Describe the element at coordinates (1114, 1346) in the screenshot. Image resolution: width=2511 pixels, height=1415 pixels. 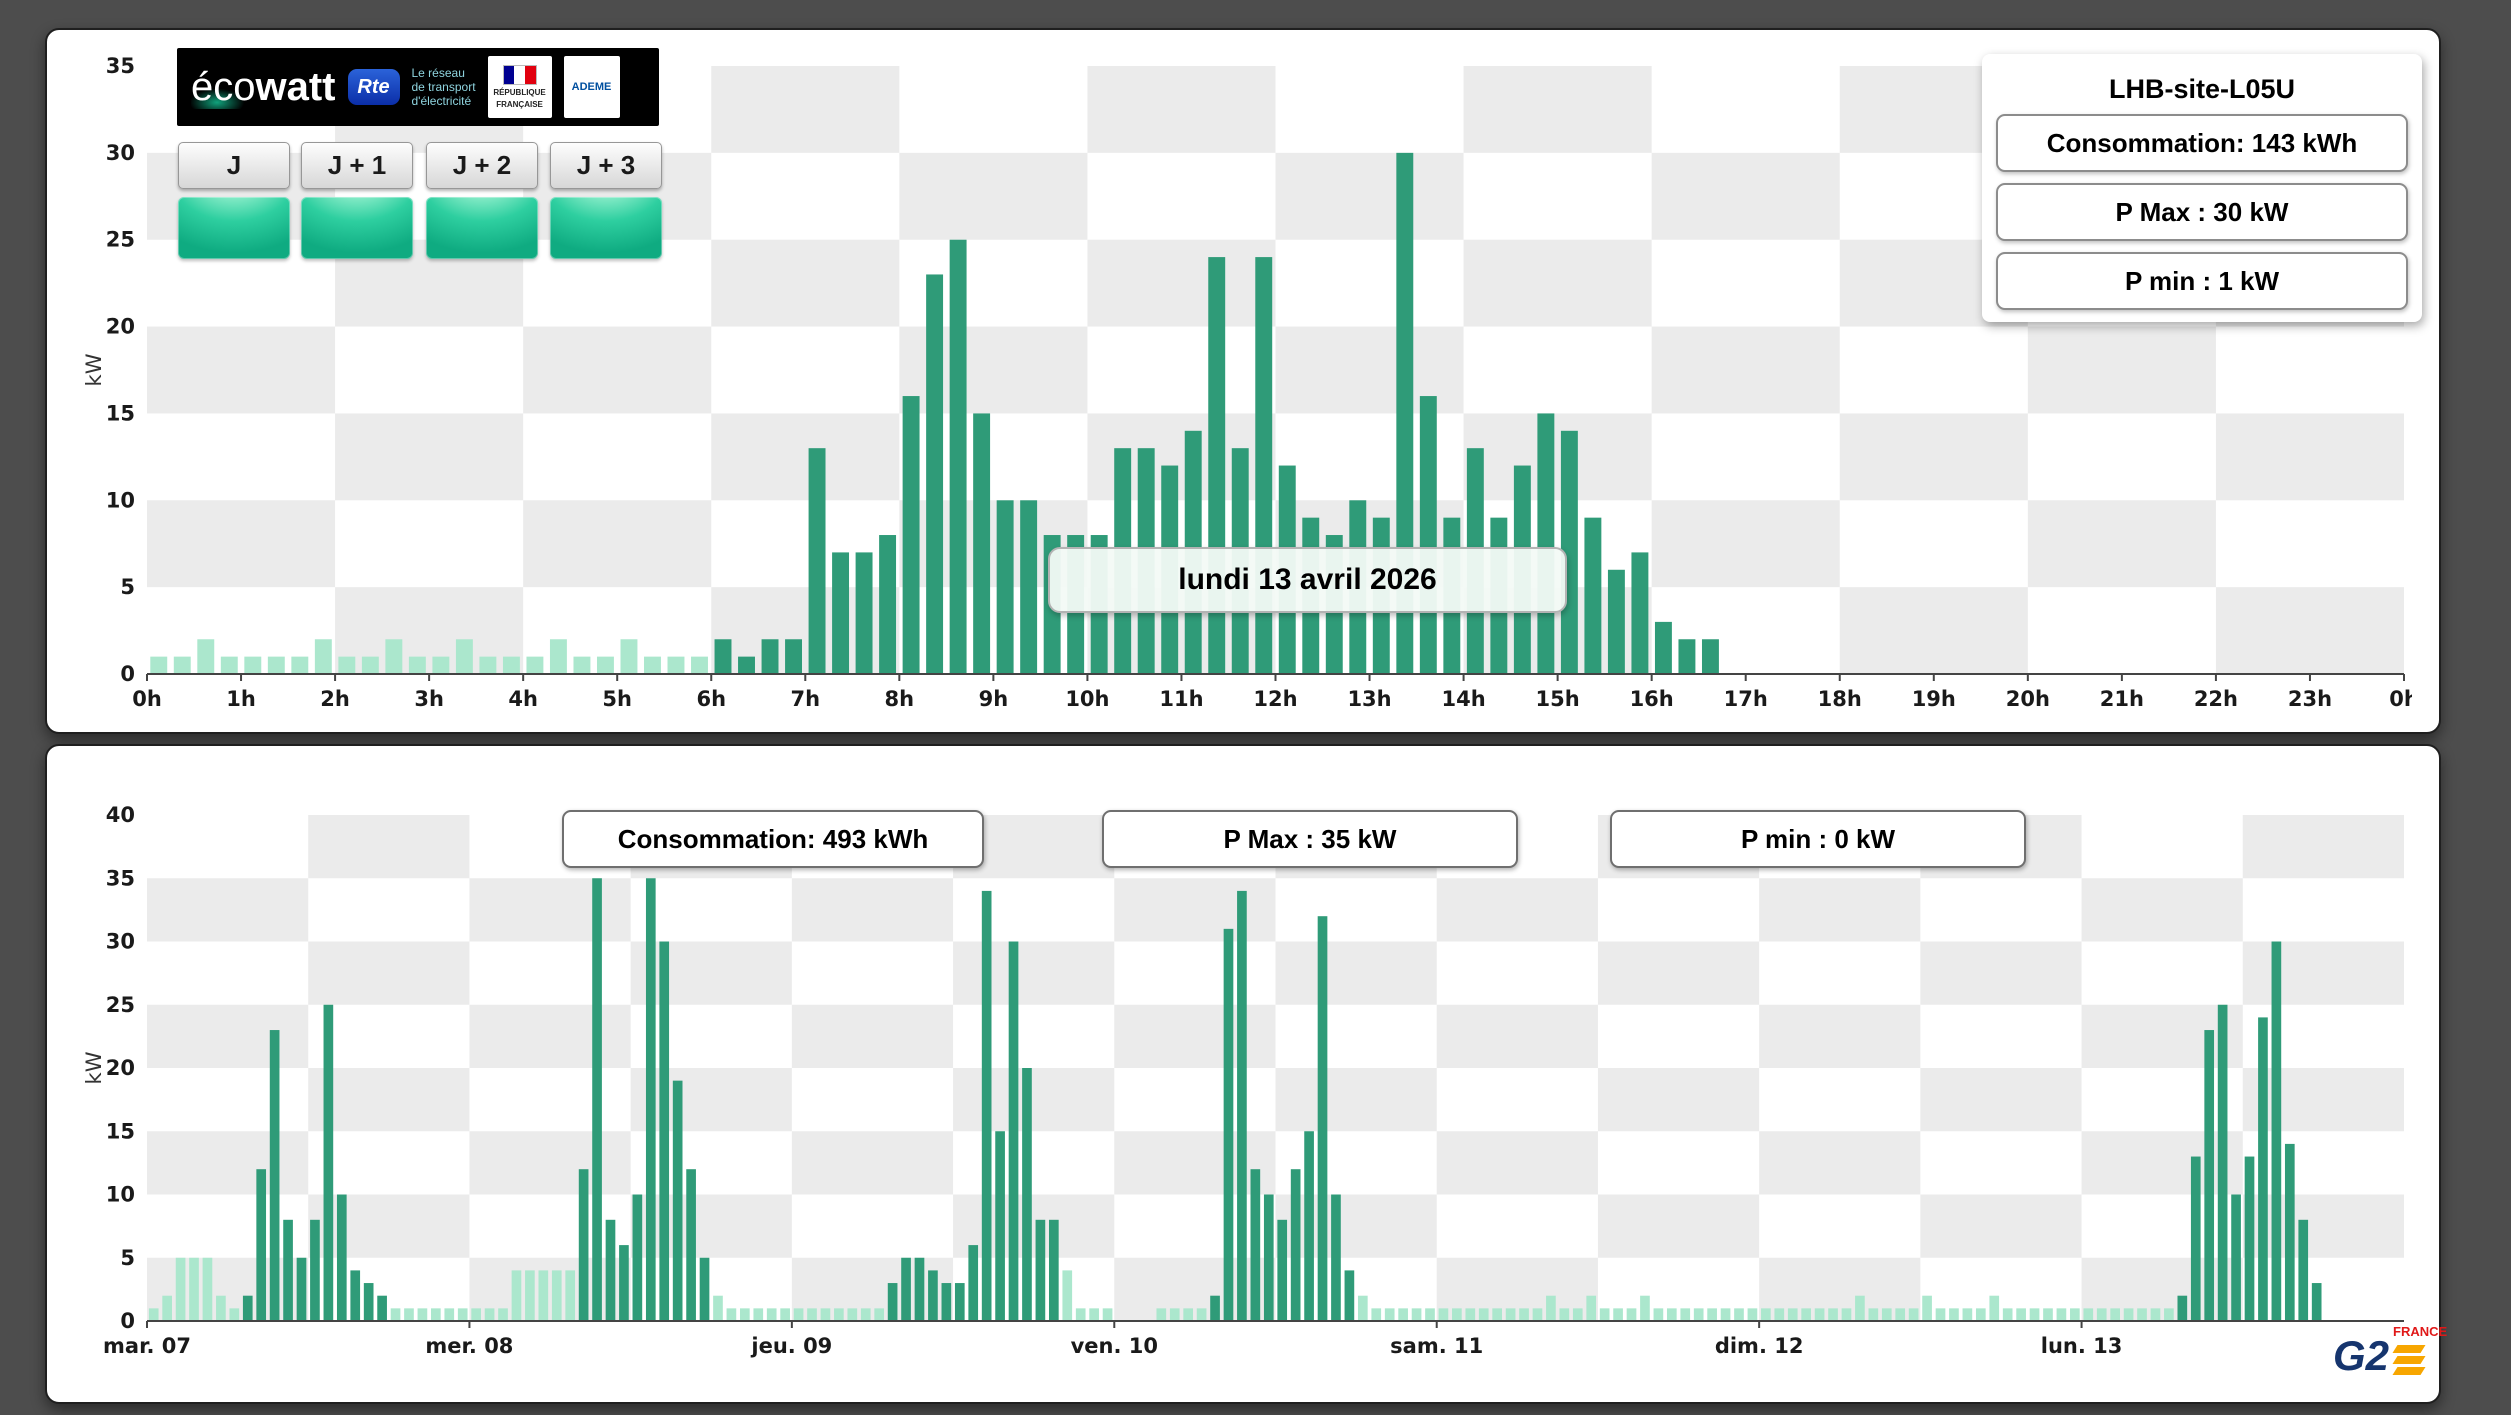
I see `svg-text: ven. 10` at that location.